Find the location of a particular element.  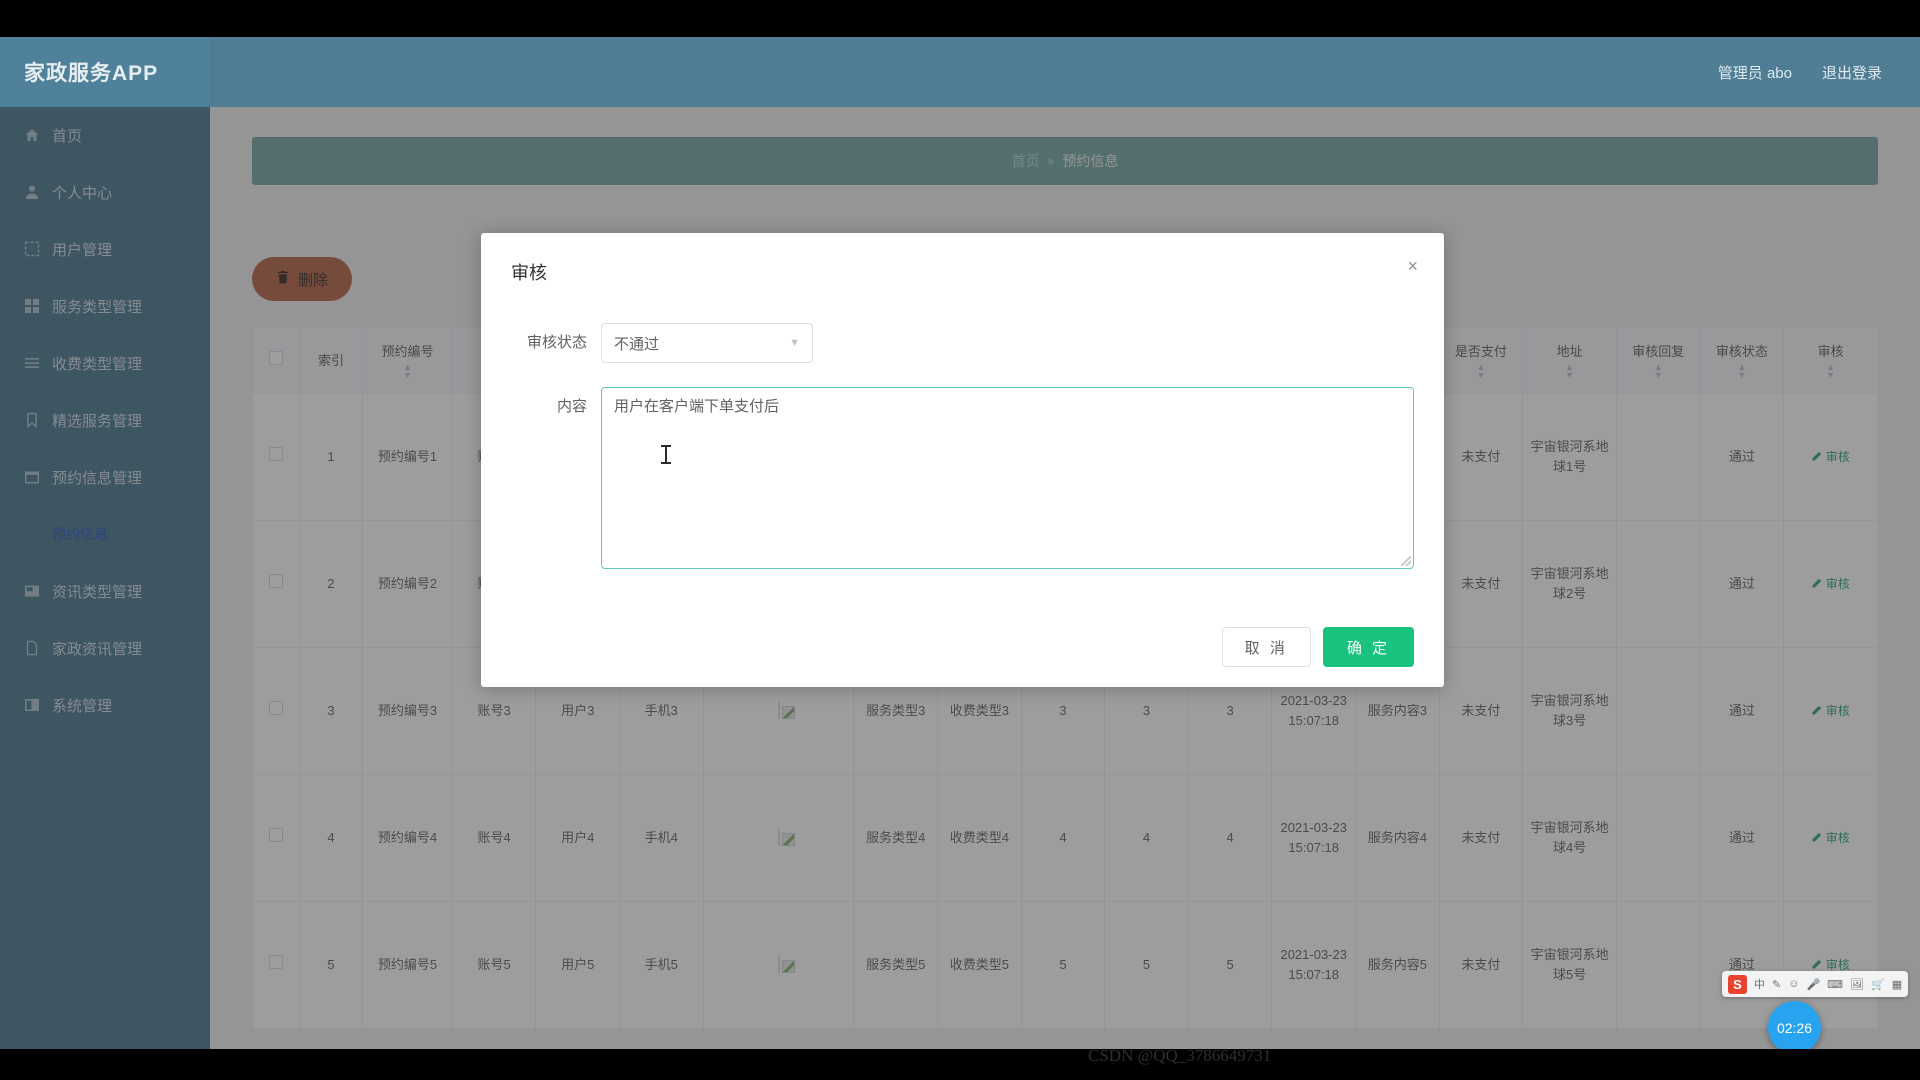

cancel-button: 取 消 is located at coordinates (1266, 647).